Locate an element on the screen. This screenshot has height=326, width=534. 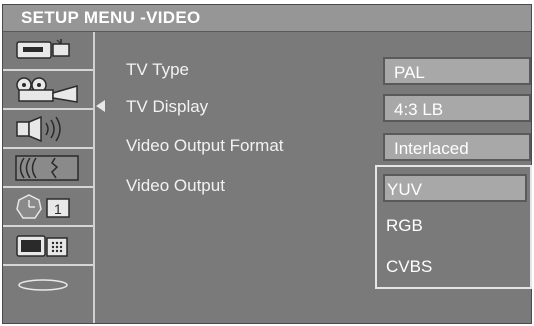
tv-type-value: PAL is located at coordinates (457, 71).